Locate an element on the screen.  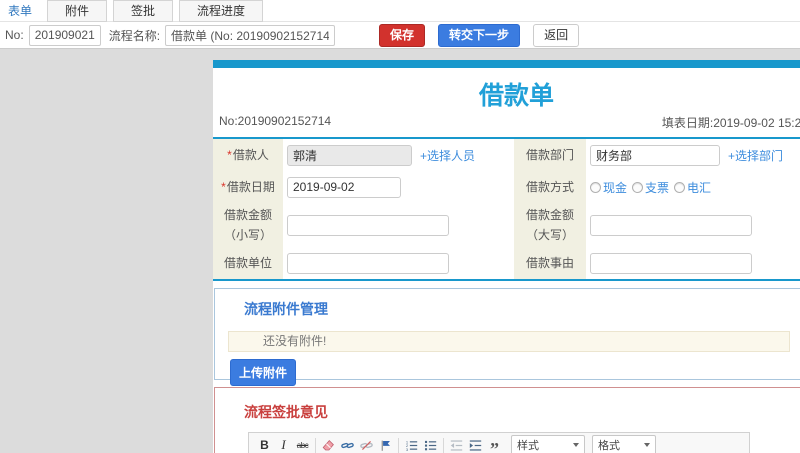
attachment-section-title: 流程附件管理 is located at coordinates (286, 309).